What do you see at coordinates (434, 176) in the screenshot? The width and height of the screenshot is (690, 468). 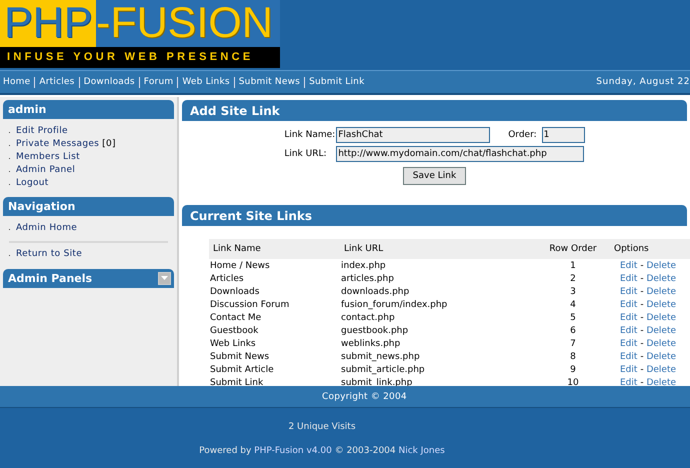 I see `save-button: Save Link` at bounding box center [434, 176].